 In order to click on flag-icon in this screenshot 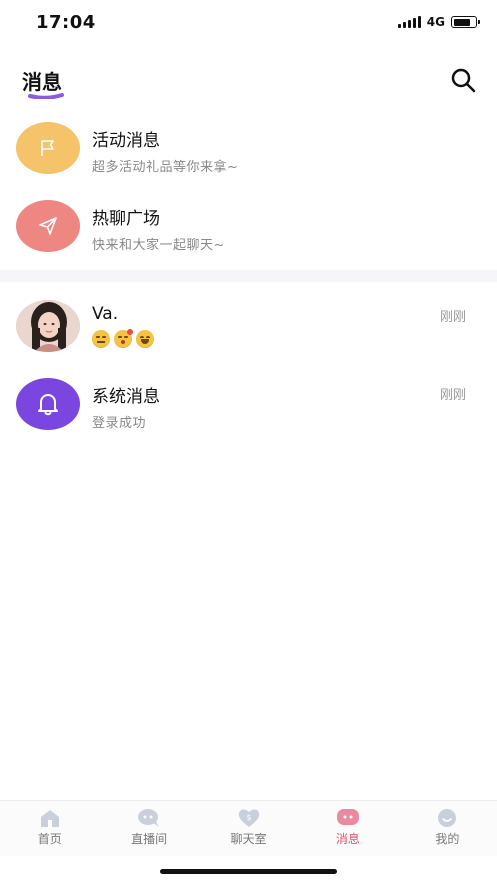, I will do `click(47, 148)`.